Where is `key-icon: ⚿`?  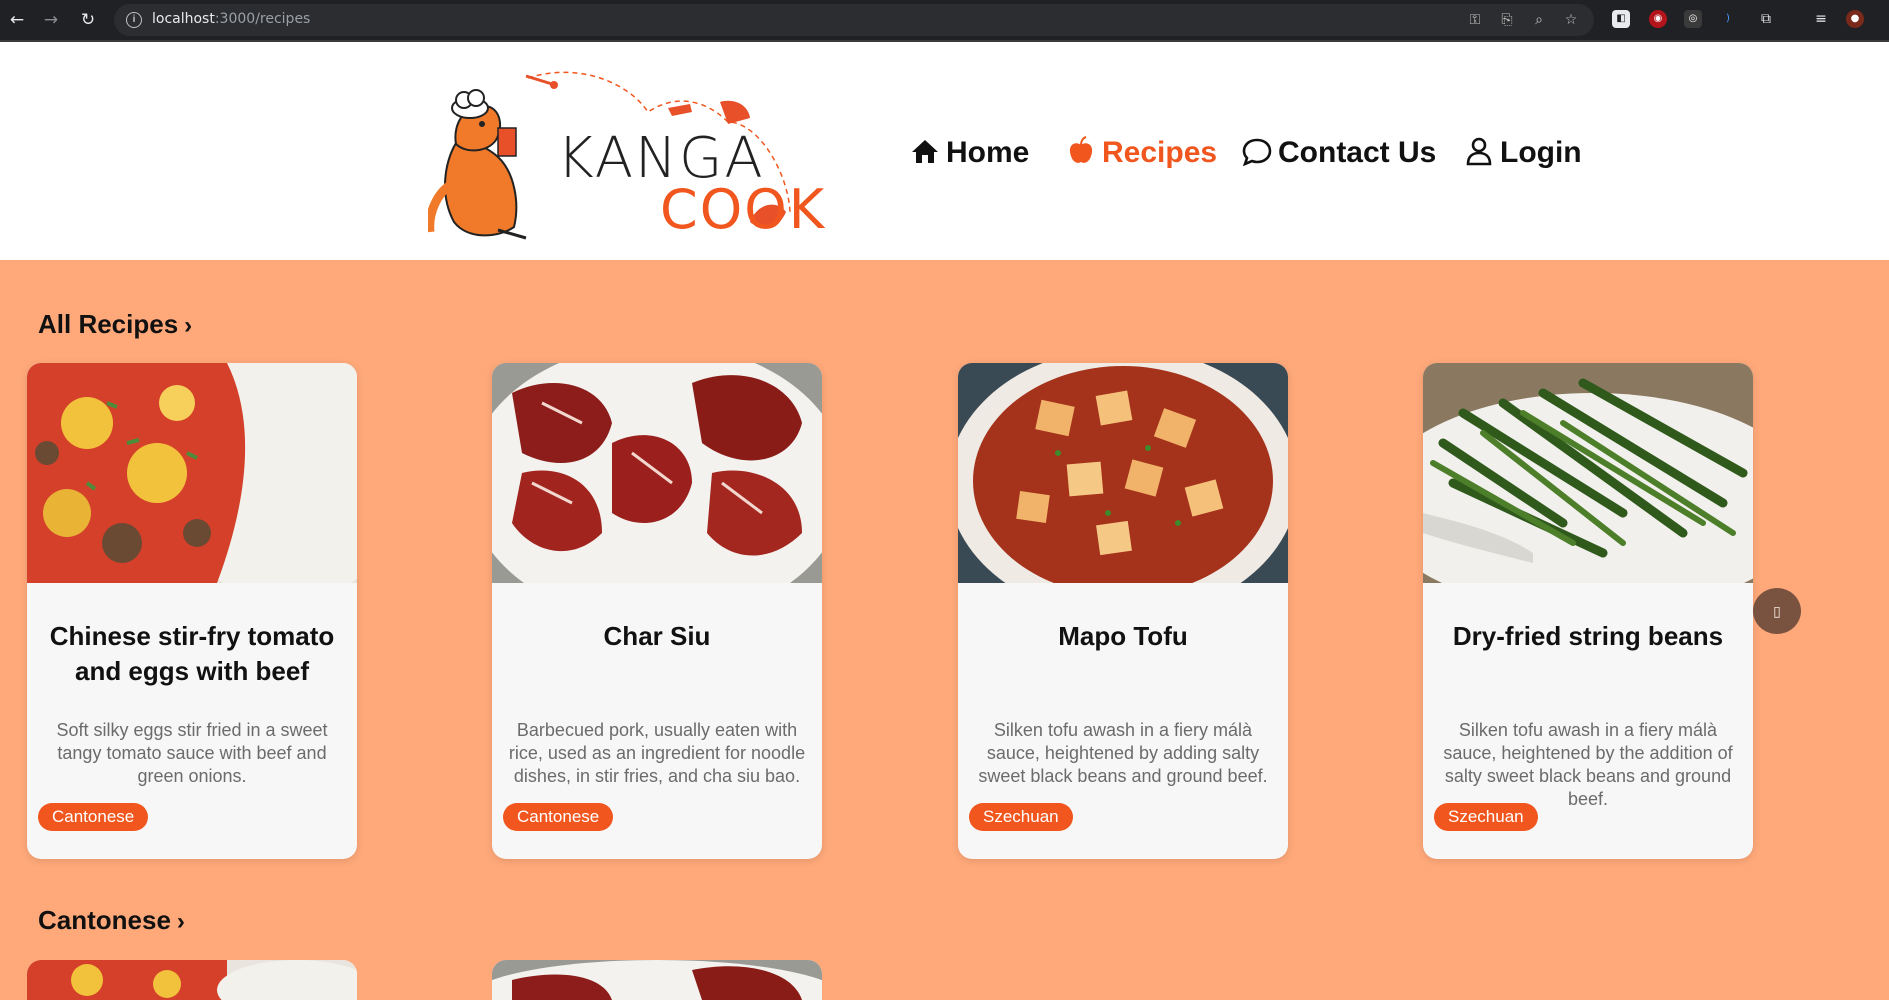 key-icon: ⚿ is located at coordinates (1475, 20).